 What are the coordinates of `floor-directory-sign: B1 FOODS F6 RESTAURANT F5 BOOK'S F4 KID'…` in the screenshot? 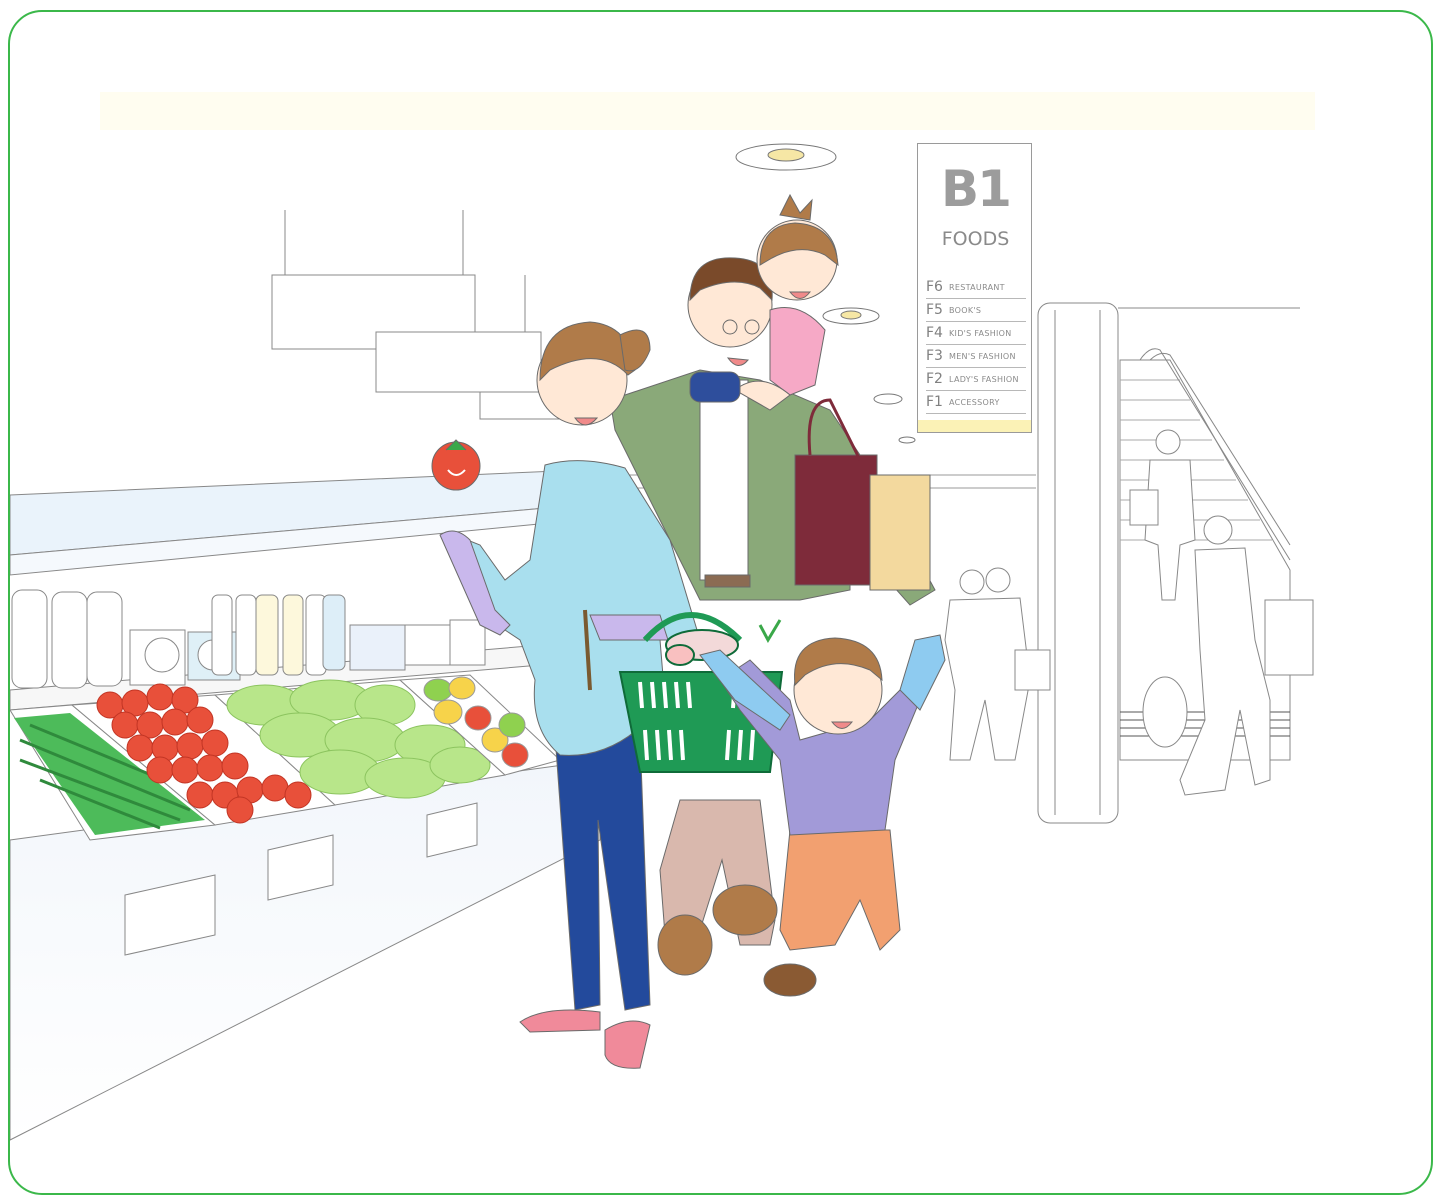 It's located at (974, 288).